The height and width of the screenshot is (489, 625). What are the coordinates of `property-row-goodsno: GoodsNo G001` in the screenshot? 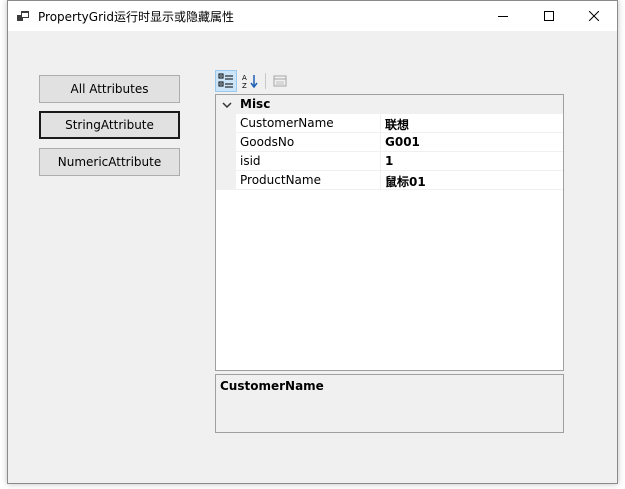 It's located at (399, 142).